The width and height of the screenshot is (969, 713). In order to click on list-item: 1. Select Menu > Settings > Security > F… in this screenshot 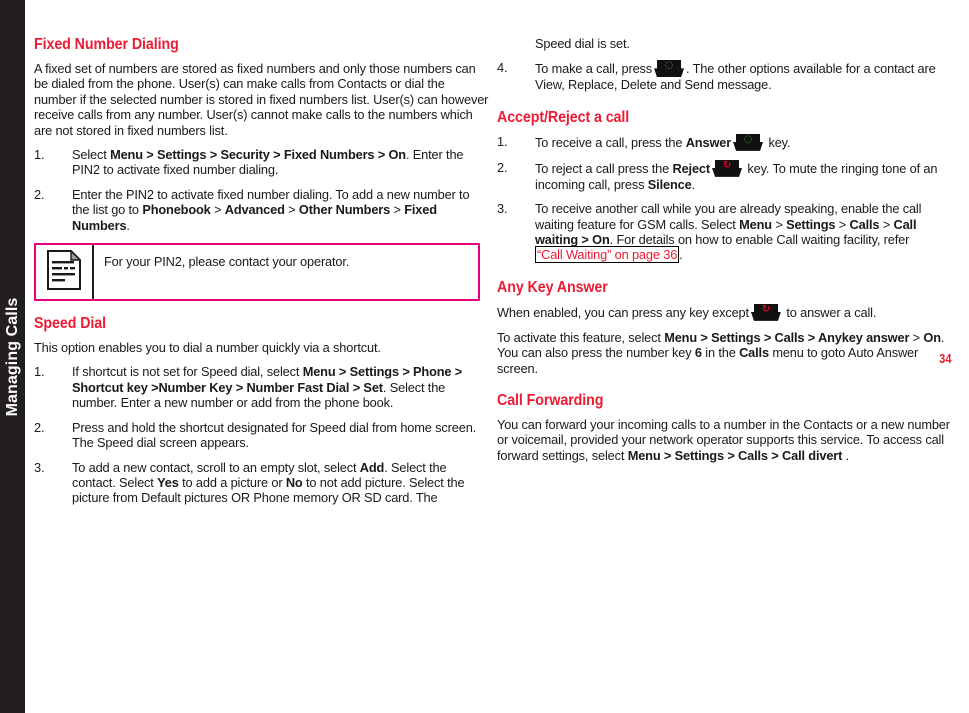, I will do `click(261, 162)`.